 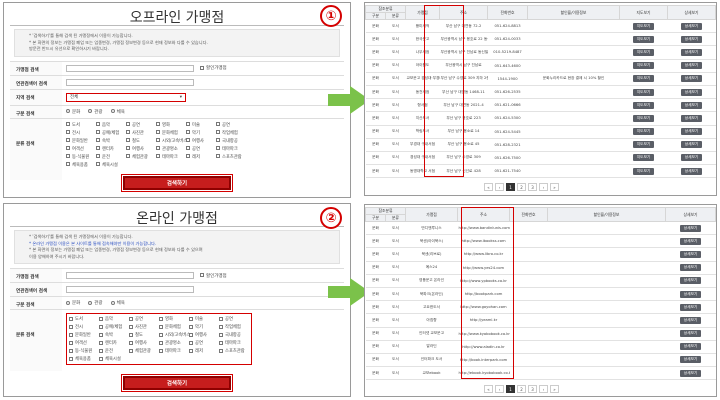 I want to click on name-search-input, so click(x=130, y=68).